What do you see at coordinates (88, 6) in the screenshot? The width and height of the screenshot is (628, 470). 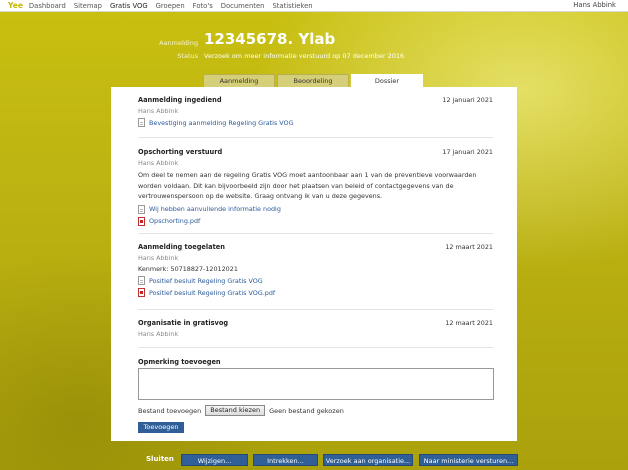 I see `nav-item-sitemap: Sitemap` at bounding box center [88, 6].